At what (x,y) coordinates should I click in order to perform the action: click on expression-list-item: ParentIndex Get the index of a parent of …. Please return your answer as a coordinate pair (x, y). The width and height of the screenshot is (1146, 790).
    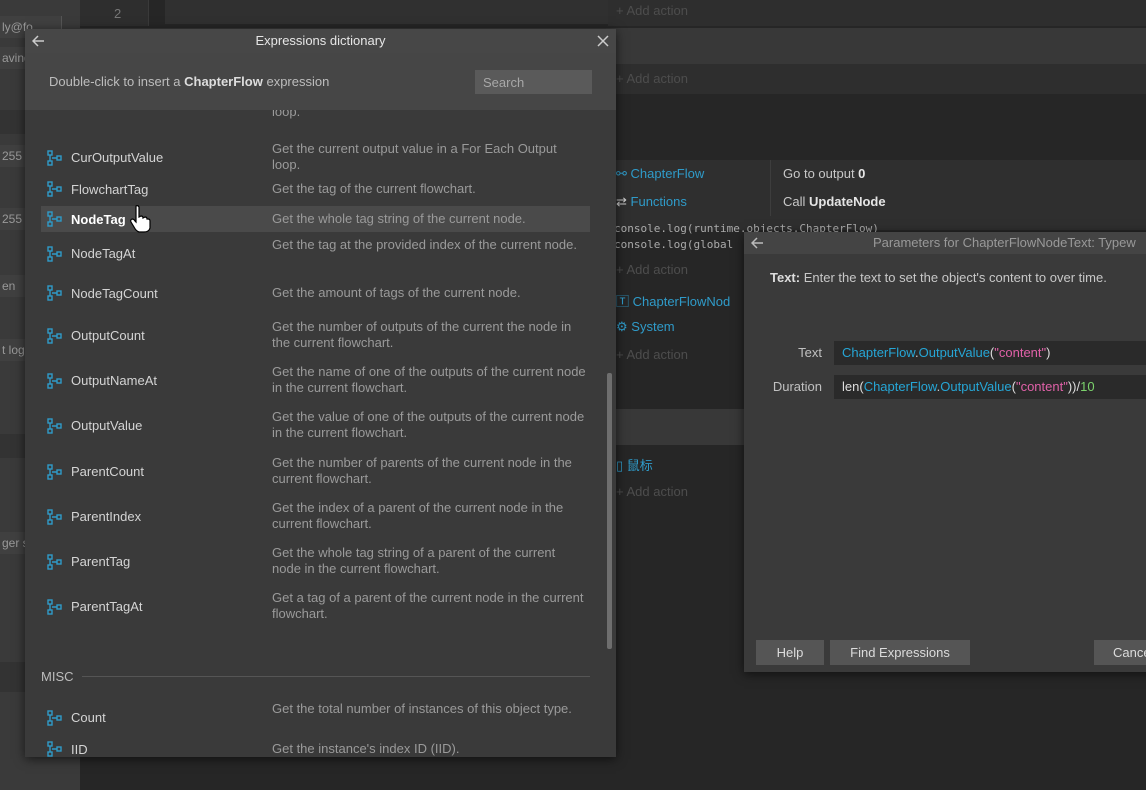
    Looking at the image, I should click on (315, 516).